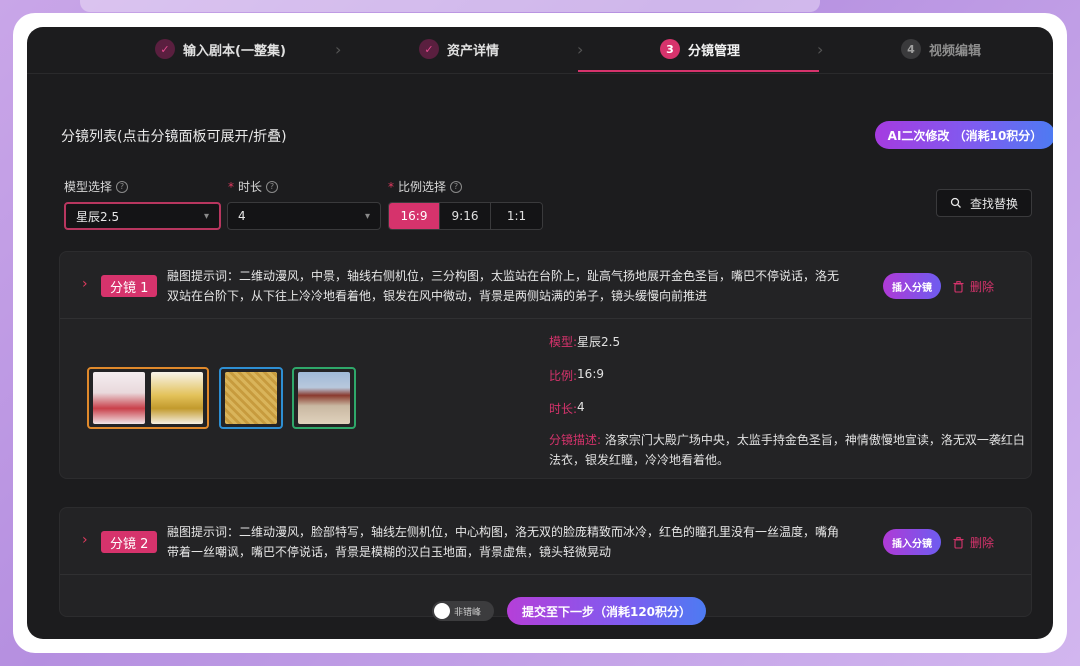 Image resolution: width=1080 pixels, height=666 pixels. What do you see at coordinates (129, 542) in the screenshot?
I see `shot-badge: 分镜 2` at bounding box center [129, 542].